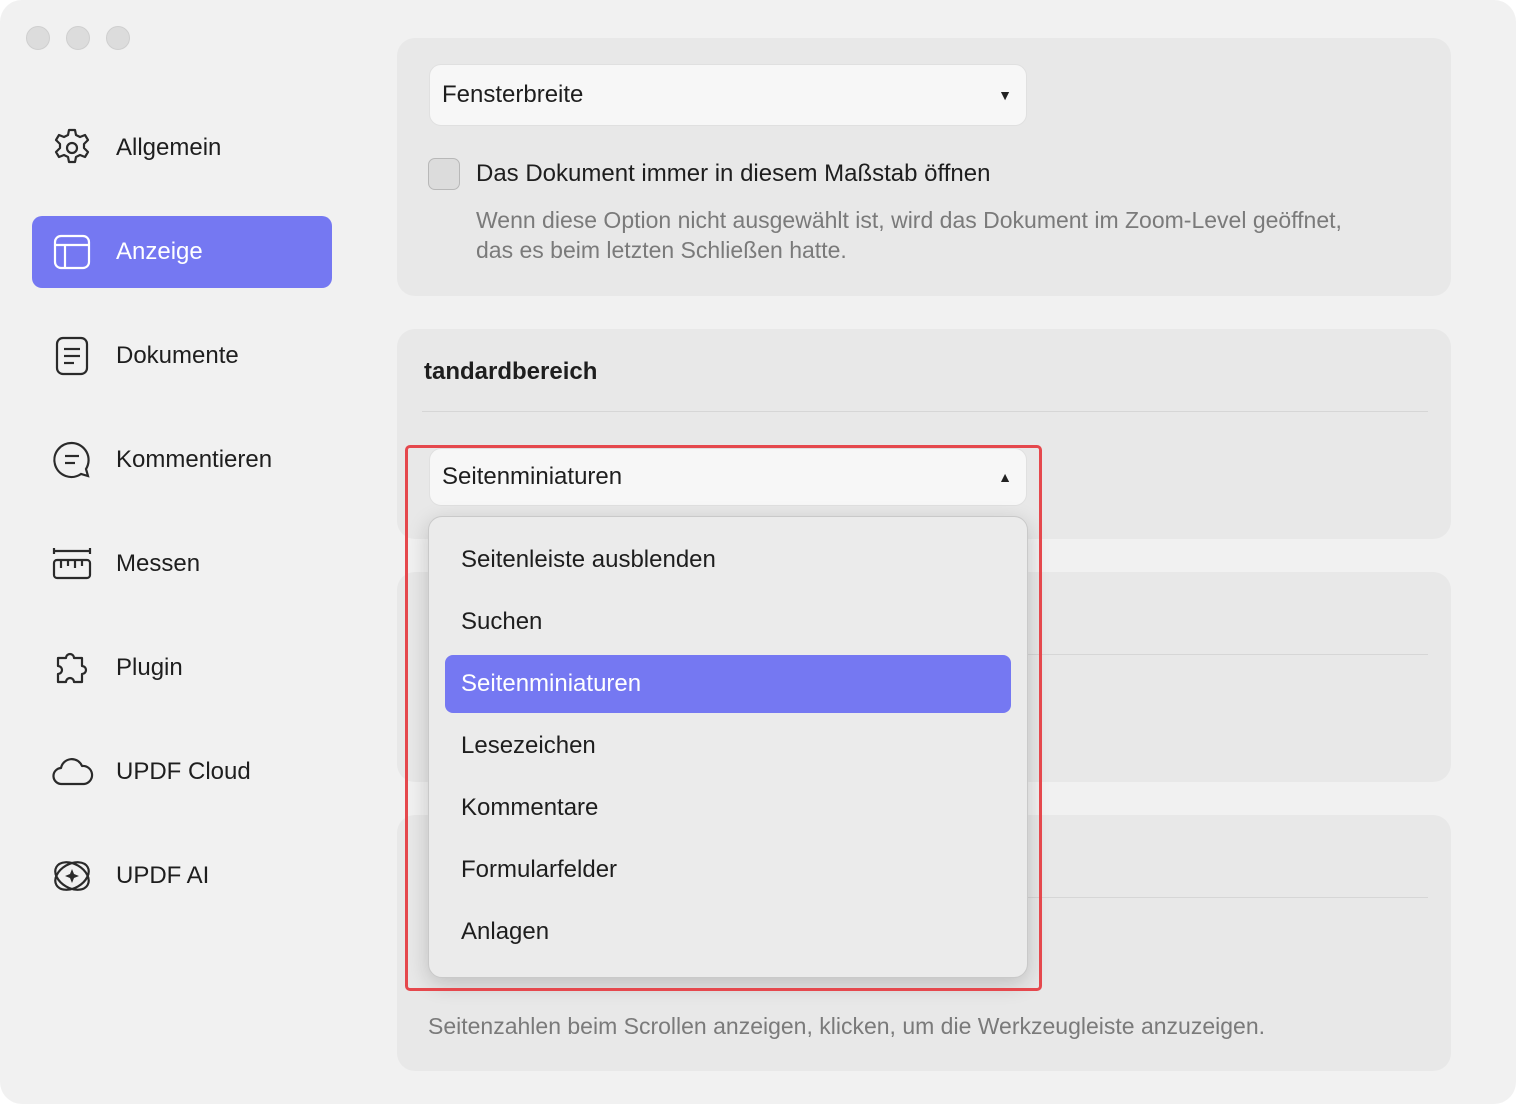 The width and height of the screenshot is (1516, 1104). I want to click on sidebar-item-label: UPDF AI, so click(163, 875).